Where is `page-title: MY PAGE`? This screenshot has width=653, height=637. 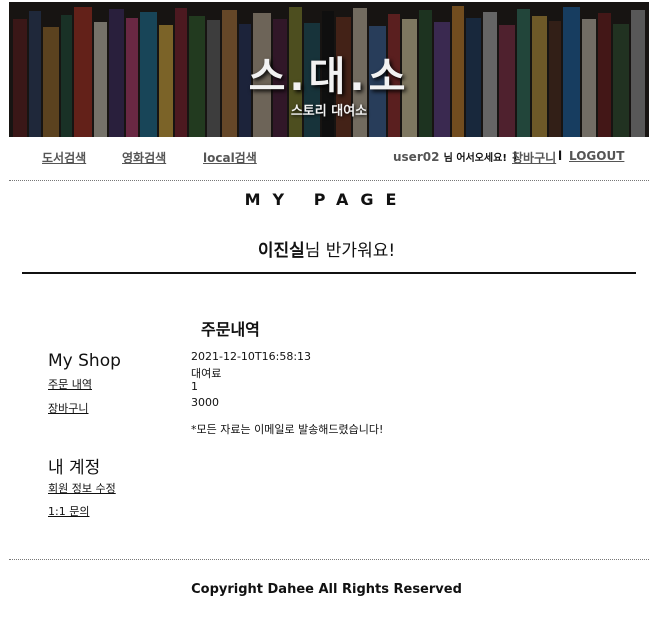 page-title: MY PAGE is located at coordinates (326, 199).